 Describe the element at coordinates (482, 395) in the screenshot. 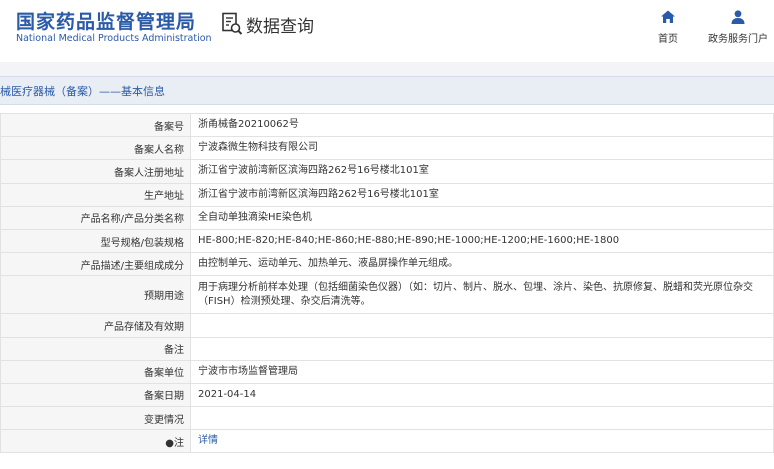

I see `row-value: 2021-04-14` at that location.